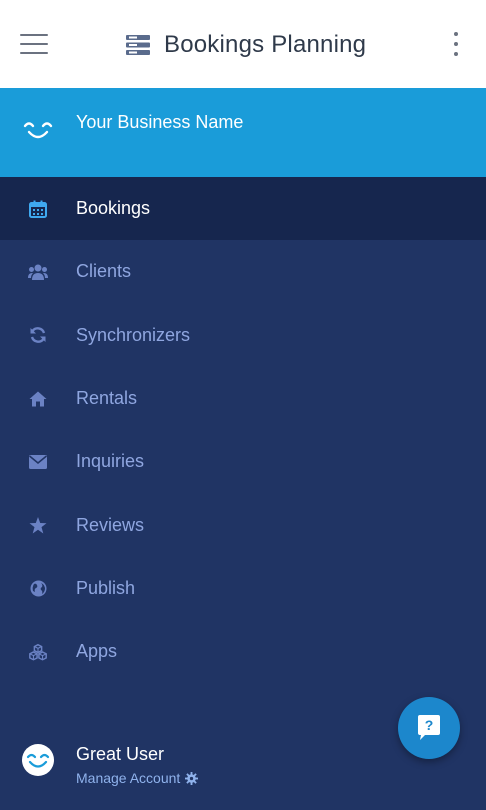 Image resolution: width=486 pixels, height=810 pixels. Describe the element at coordinates (243, 398) in the screenshot. I see `sidebar-item-rentals: Rentals` at that location.